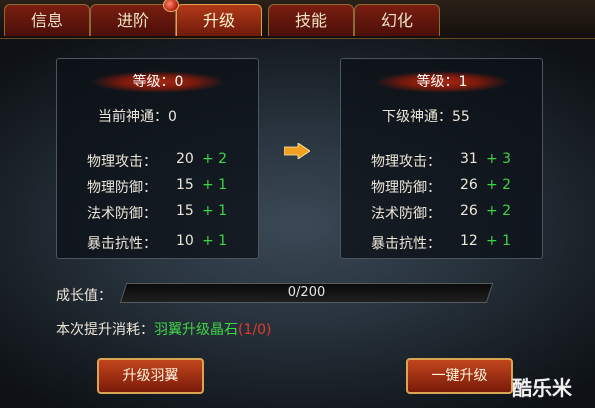 This screenshot has width=595, height=408. I want to click on next-level-banner: 等级：1, so click(442, 82).